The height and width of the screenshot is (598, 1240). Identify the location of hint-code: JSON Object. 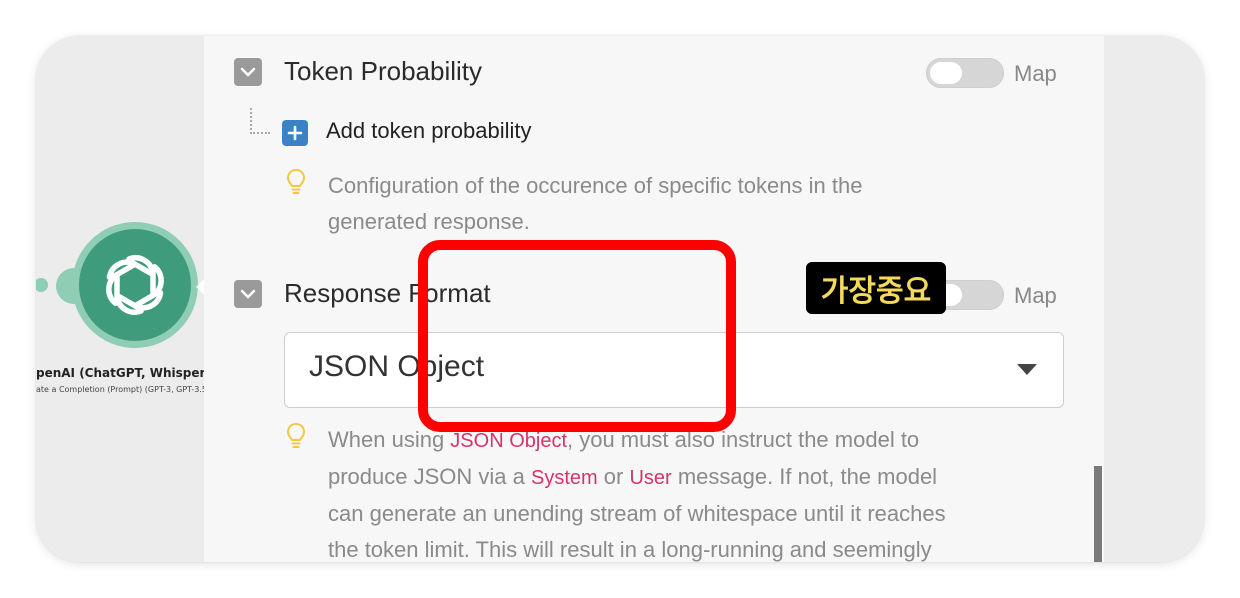
(508, 441).